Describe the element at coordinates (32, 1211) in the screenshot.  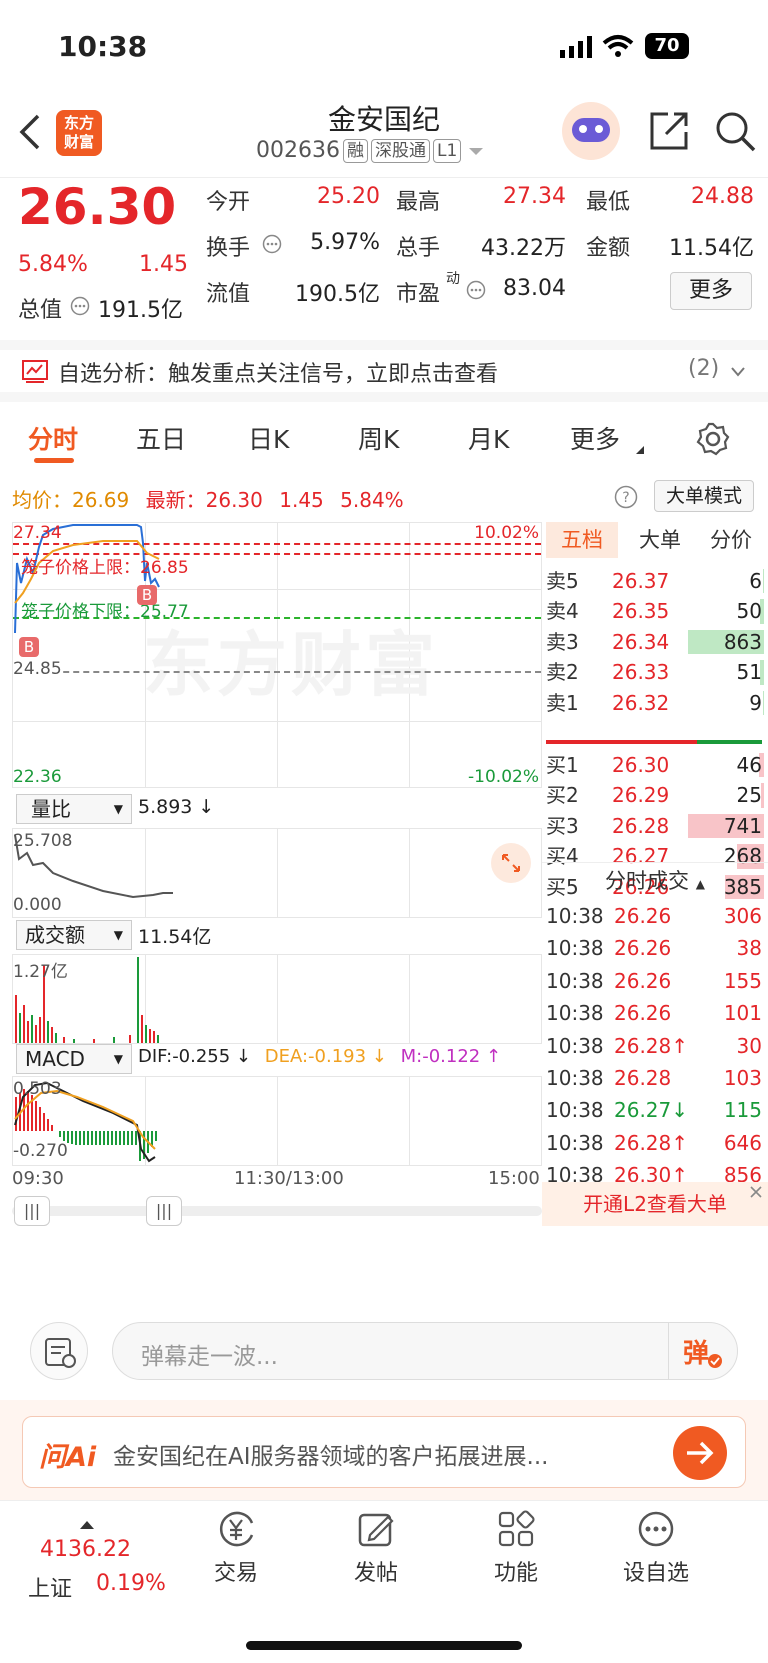
I see `slider-handle-left: |||` at that location.